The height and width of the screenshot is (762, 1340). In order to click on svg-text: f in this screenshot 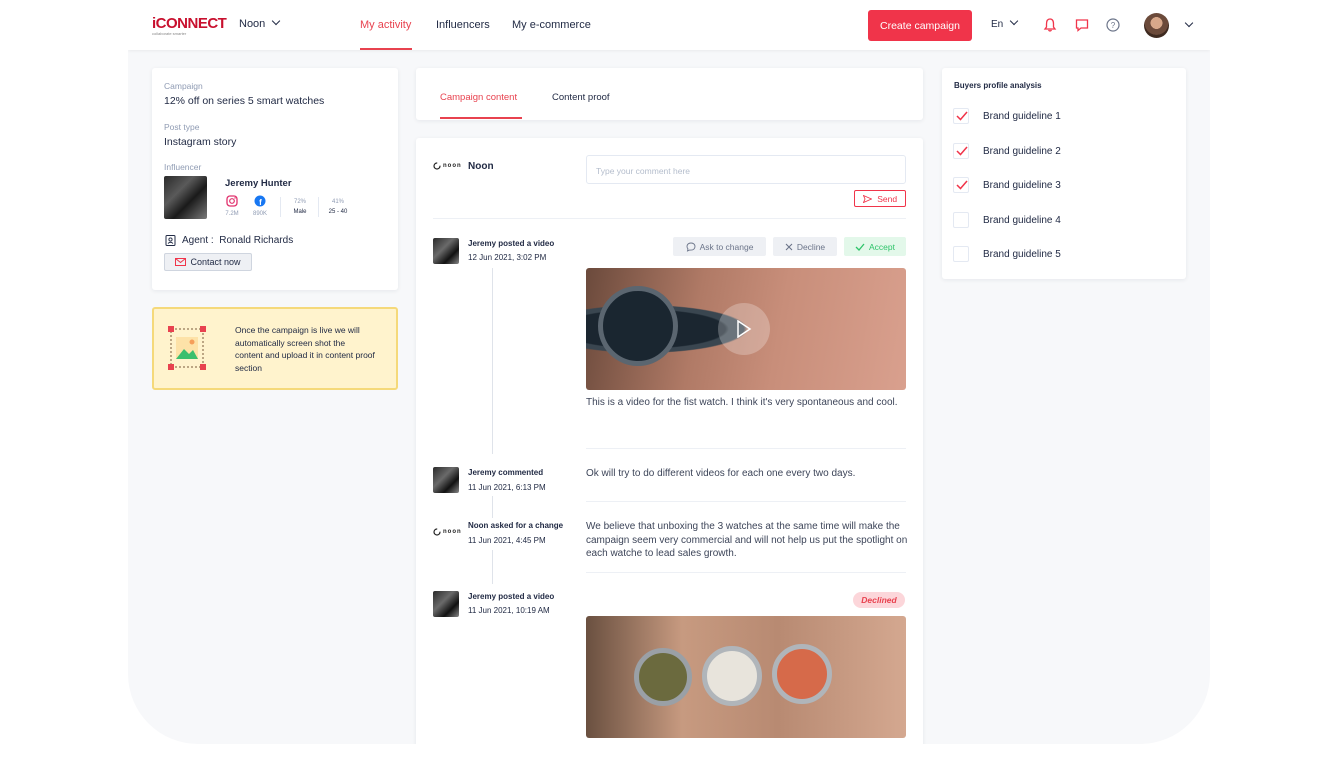, I will do `click(260, 202)`.